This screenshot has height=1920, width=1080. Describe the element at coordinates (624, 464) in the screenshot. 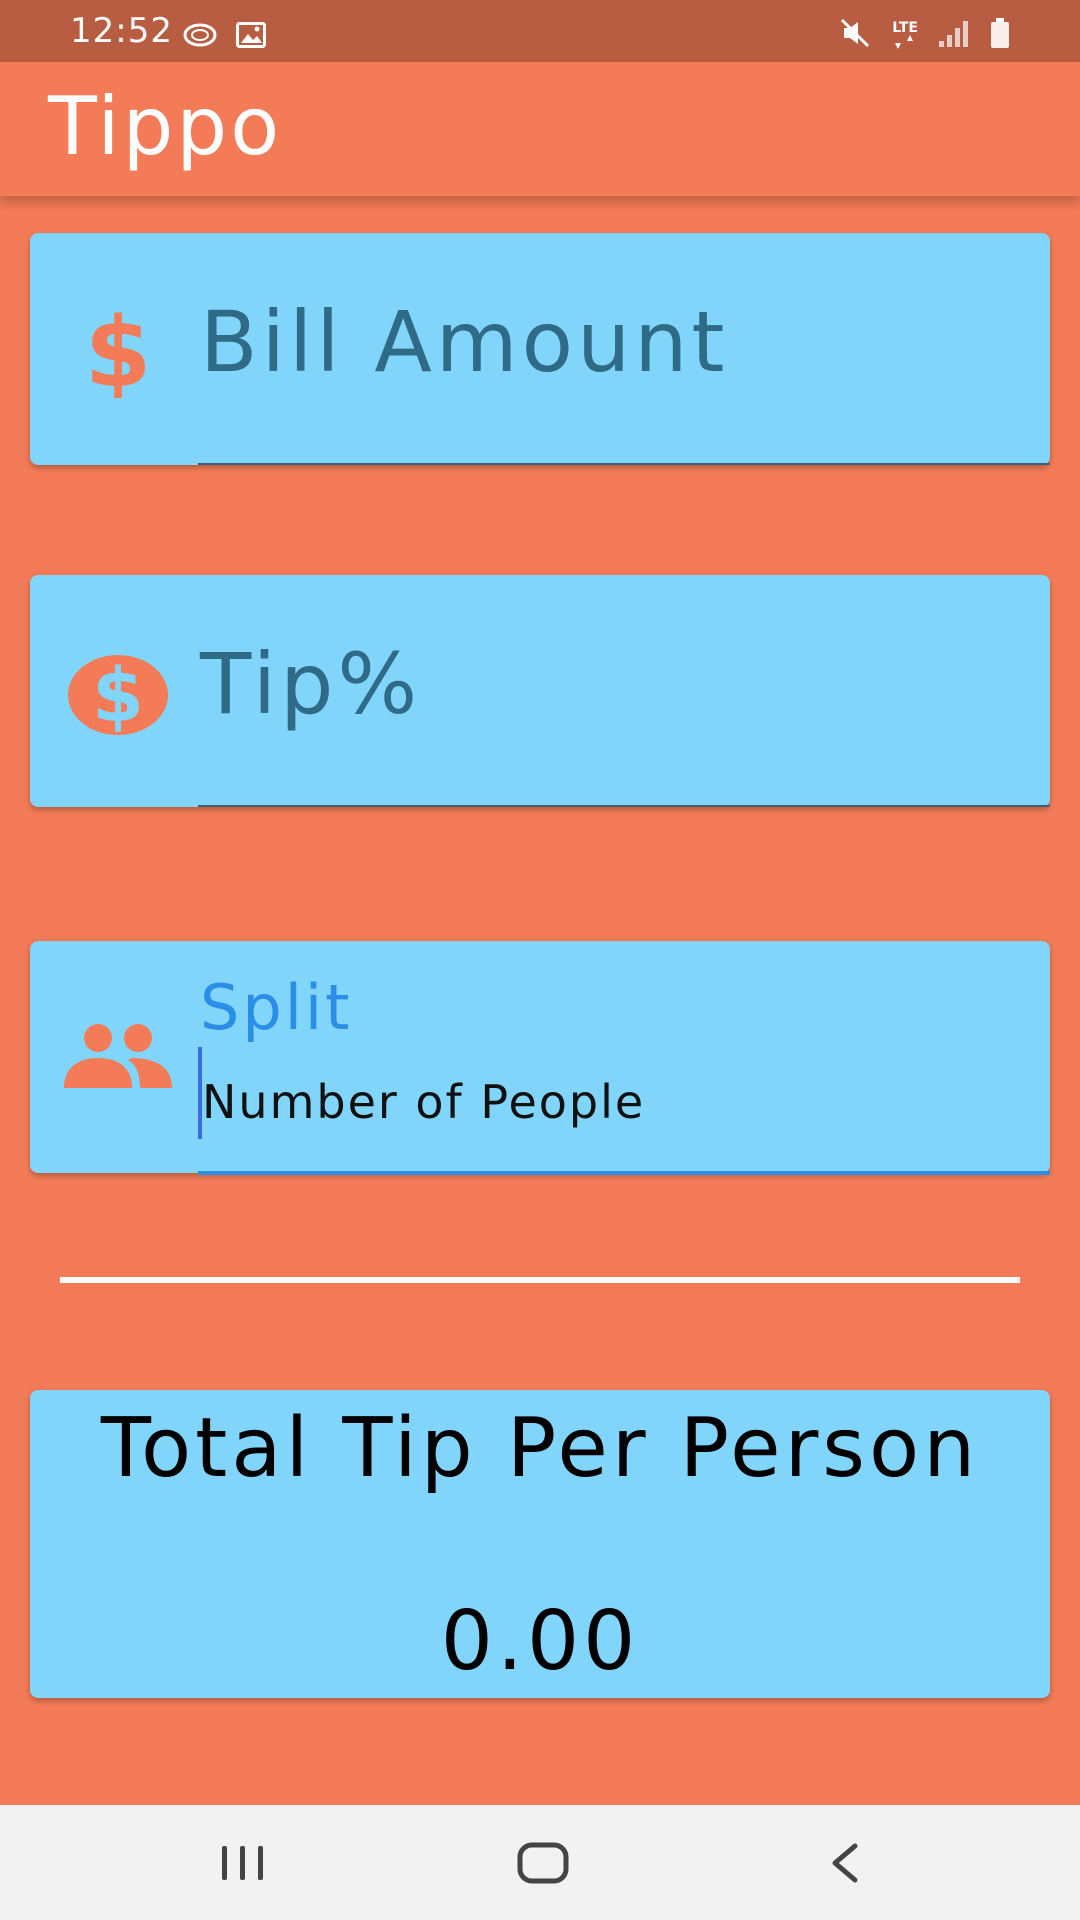

I see `bill-amount-underline` at that location.